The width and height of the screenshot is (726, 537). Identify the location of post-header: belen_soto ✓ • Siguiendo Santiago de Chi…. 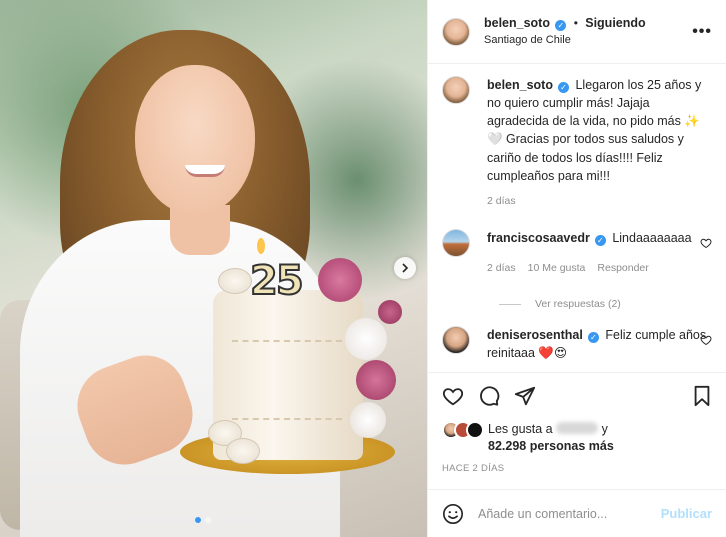
(577, 32).